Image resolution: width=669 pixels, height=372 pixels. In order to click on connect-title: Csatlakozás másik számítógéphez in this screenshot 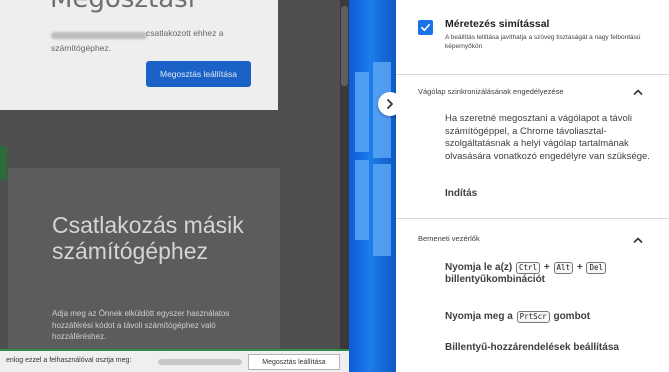, I will do `click(148, 238)`.